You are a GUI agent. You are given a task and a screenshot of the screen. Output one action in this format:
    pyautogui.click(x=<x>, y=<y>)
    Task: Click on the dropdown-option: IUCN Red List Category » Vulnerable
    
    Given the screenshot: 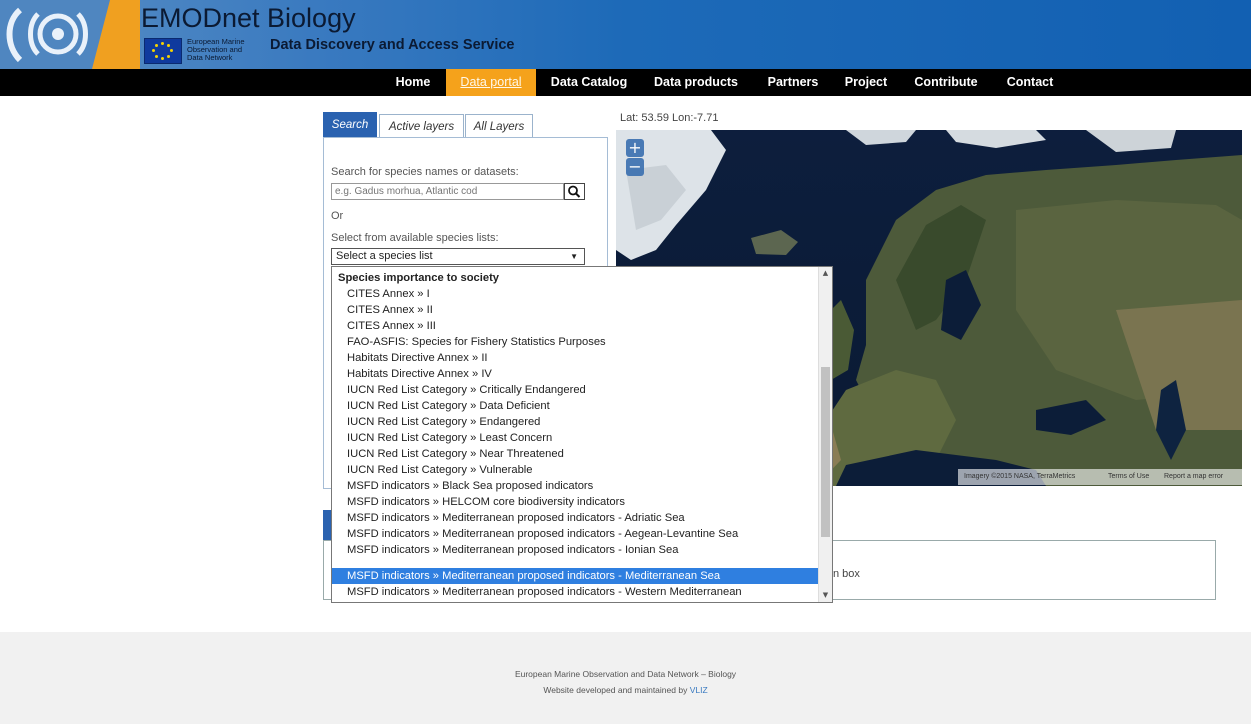 What is the action you would take?
    pyautogui.click(x=575, y=470)
    